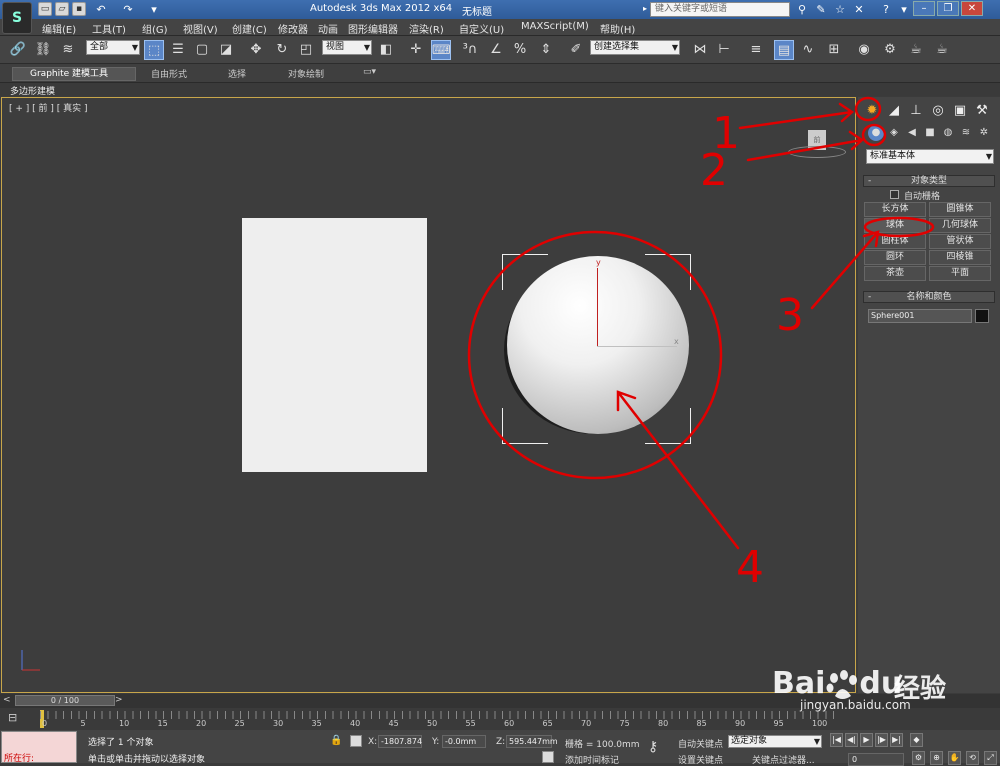 This screenshot has width=1000, height=766. I want to click on polygon-modeling-panel: 多边形建模, so click(32, 90).